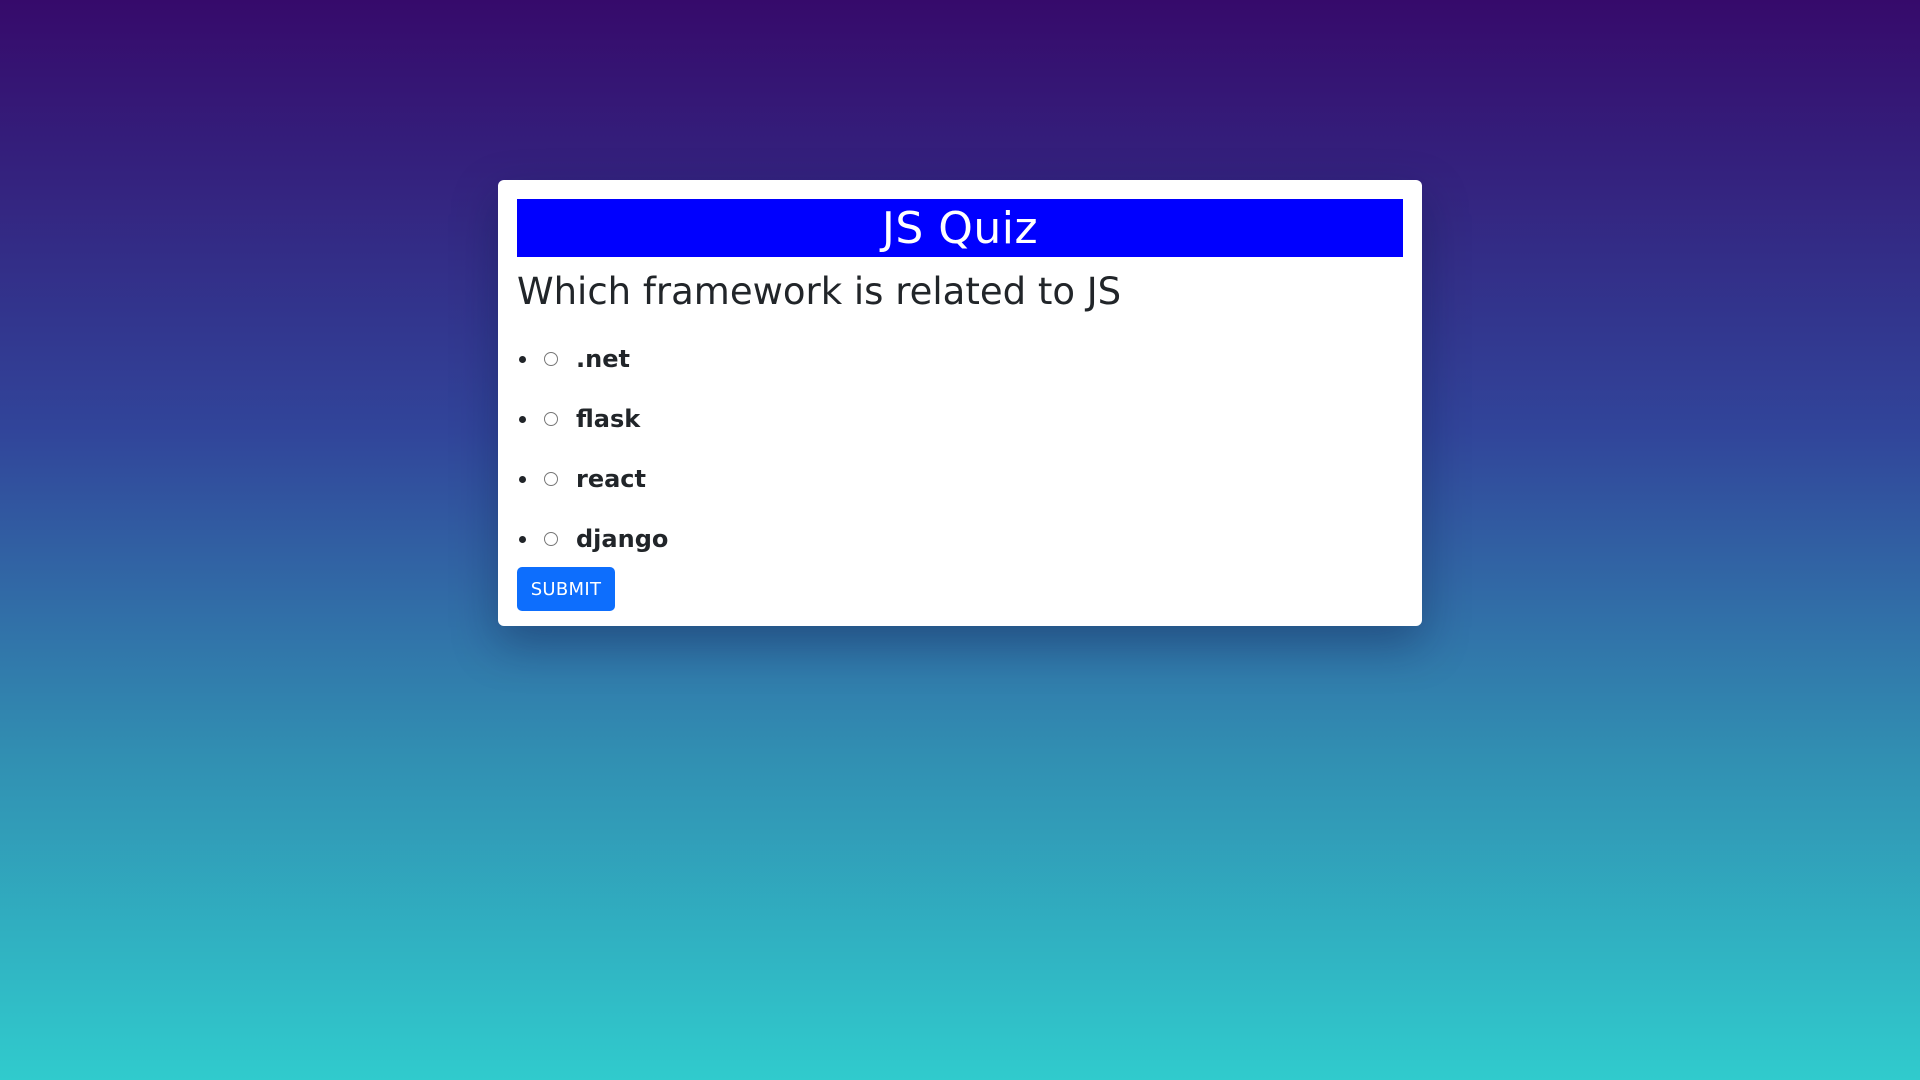 This screenshot has height=1080, width=1920. I want to click on option-item: django, so click(960, 539).